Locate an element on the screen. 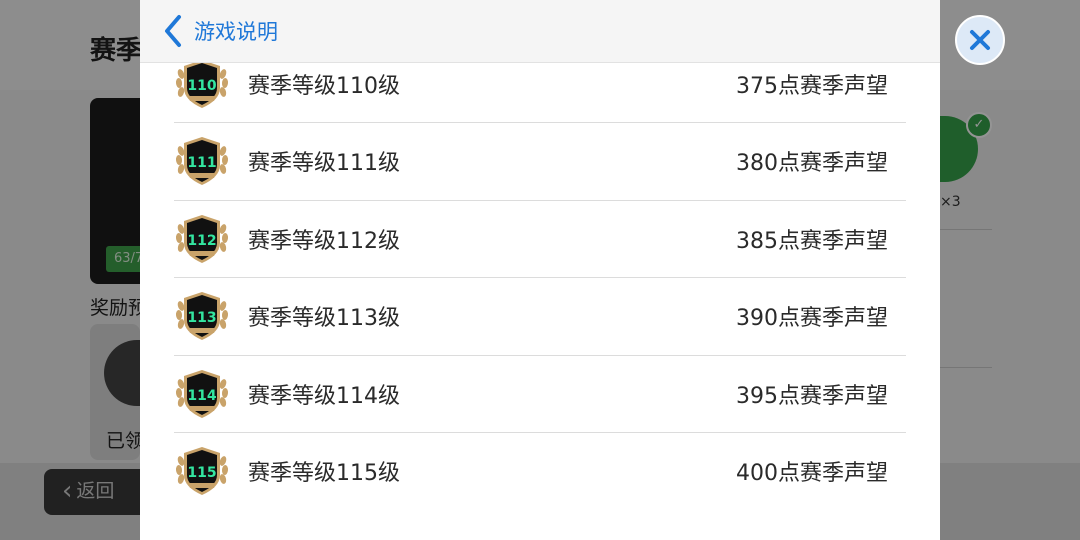 Image resolution: width=1080 pixels, height=540 pixels. badge-number: 111 is located at coordinates (201, 163).